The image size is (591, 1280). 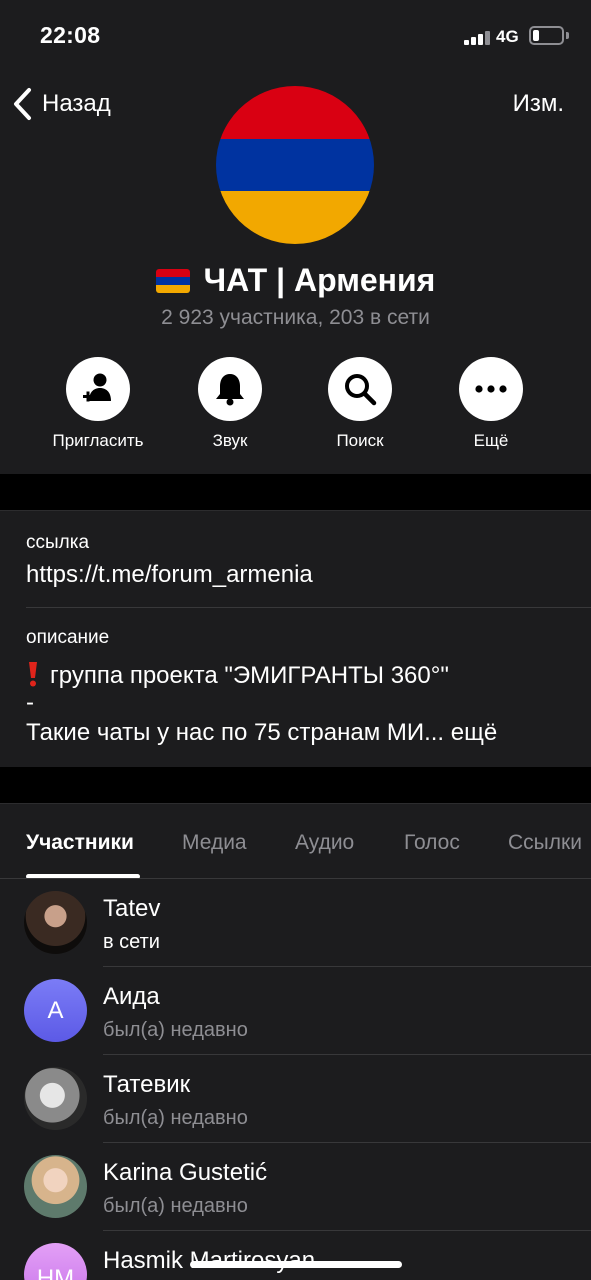 I want to click on flag-stripe-blue, so click(x=295, y=165).